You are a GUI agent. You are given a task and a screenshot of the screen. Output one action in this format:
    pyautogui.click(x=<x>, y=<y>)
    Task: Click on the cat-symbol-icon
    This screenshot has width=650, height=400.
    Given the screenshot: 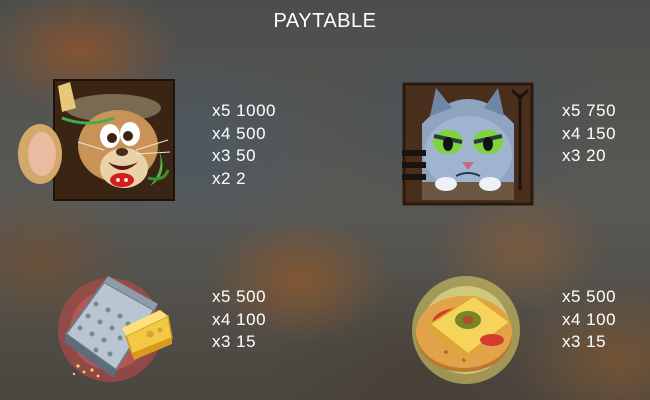 What is the action you would take?
    pyautogui.click(x=468, y=144)
    